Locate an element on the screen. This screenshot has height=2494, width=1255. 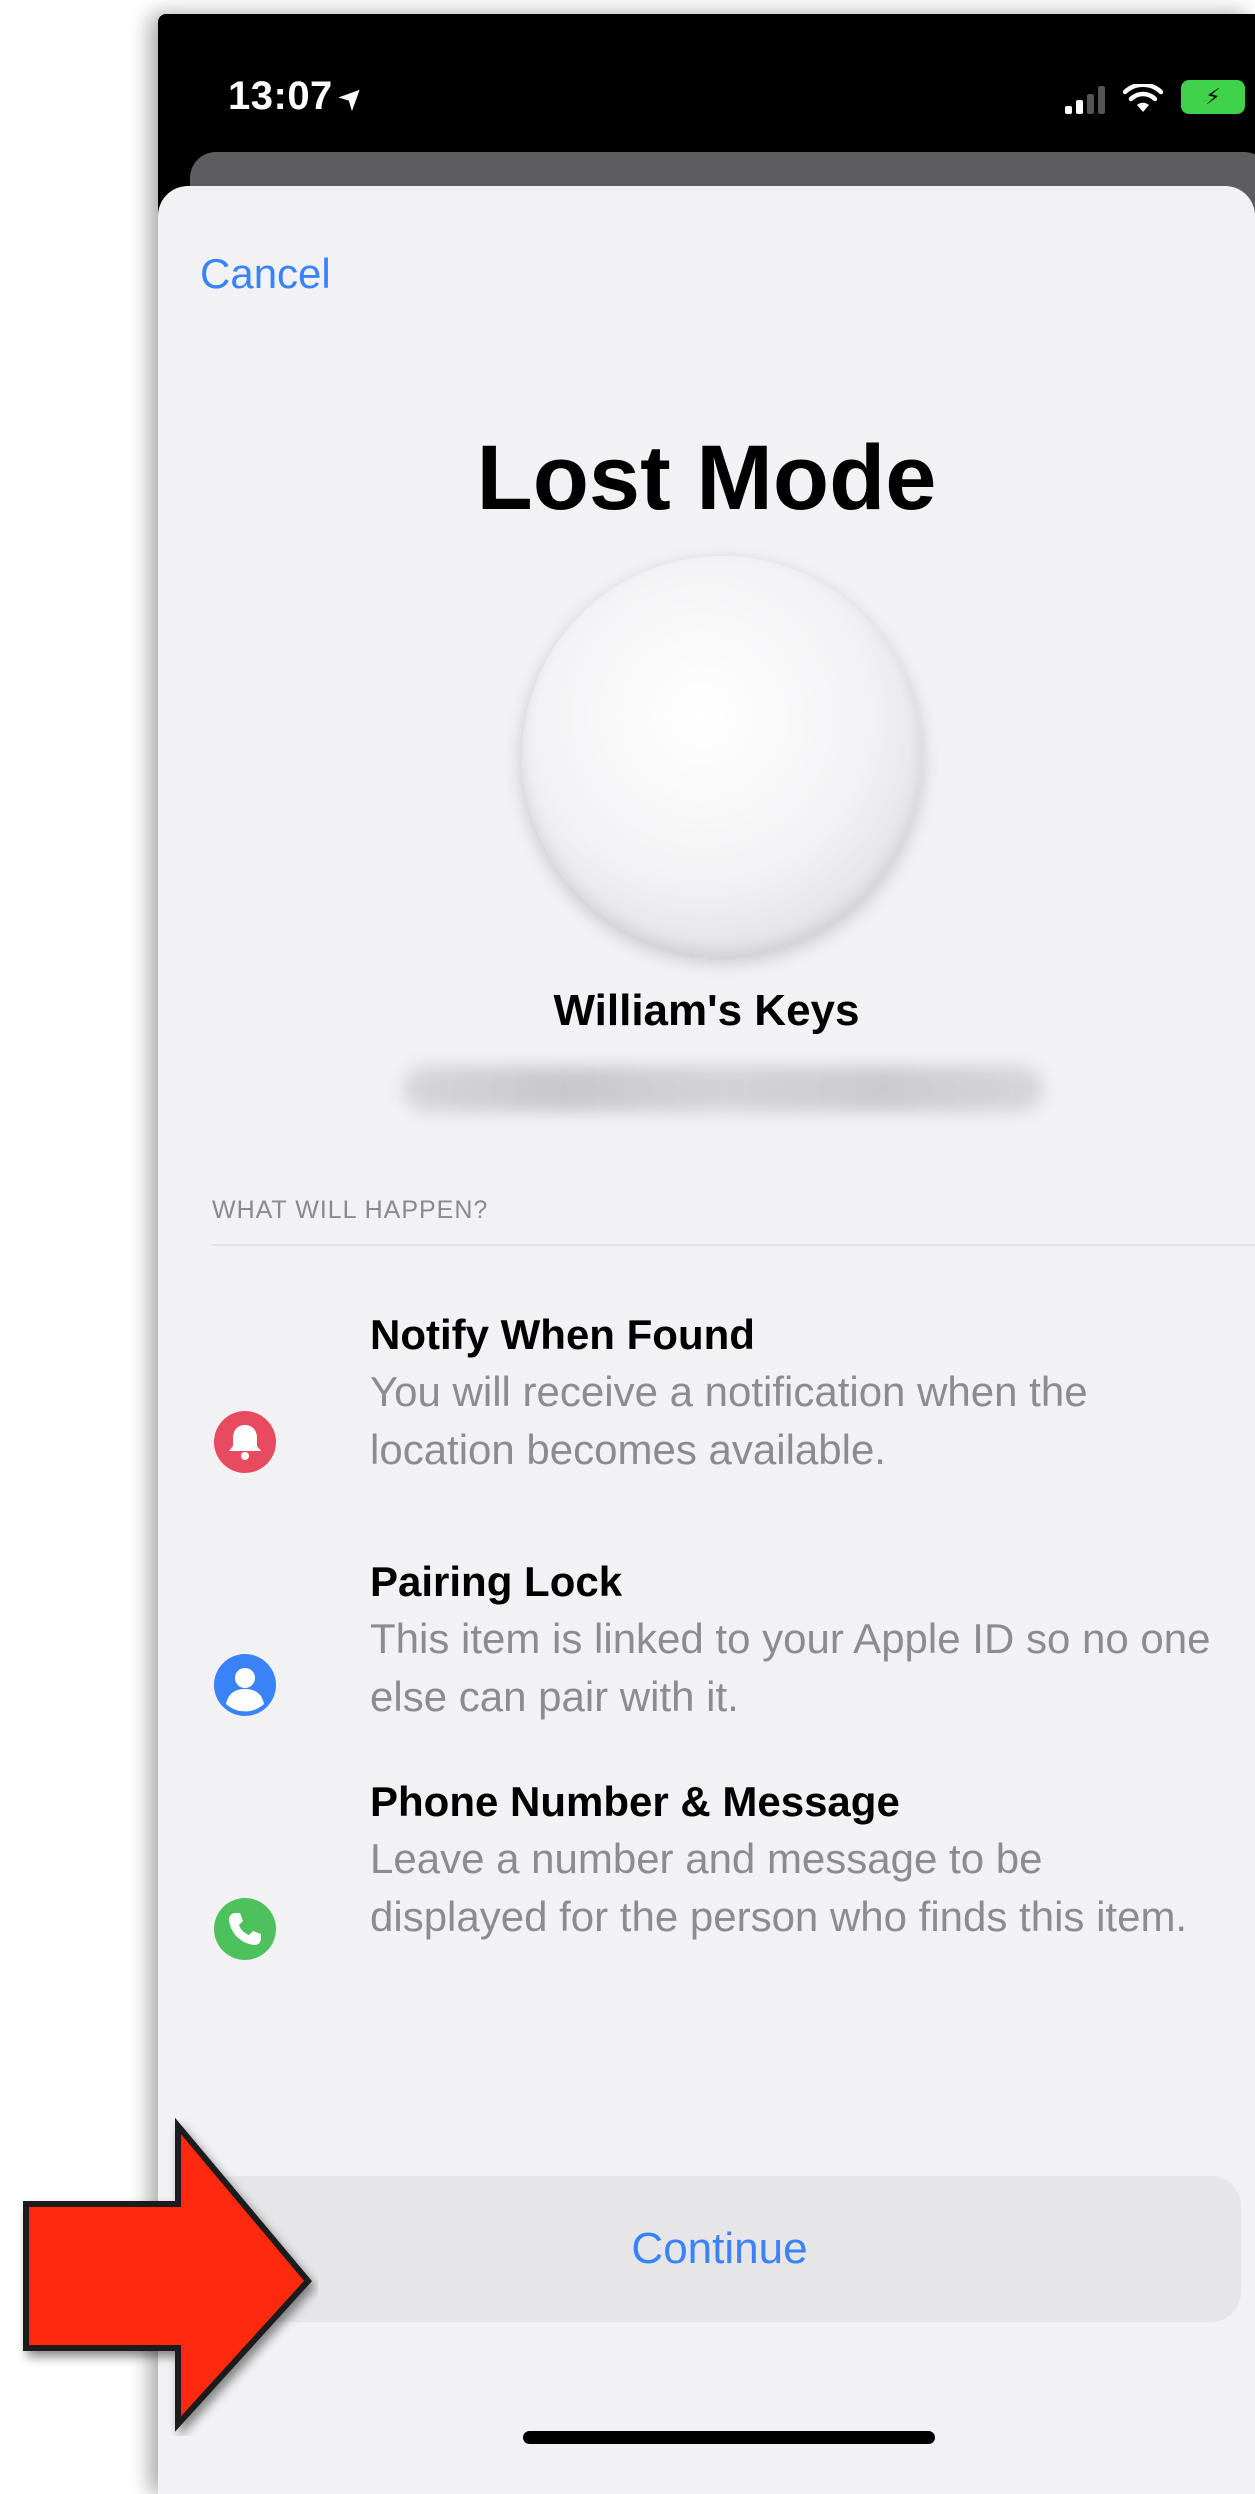
status-icons: ⚡ is located at coordinates (1155, 97).